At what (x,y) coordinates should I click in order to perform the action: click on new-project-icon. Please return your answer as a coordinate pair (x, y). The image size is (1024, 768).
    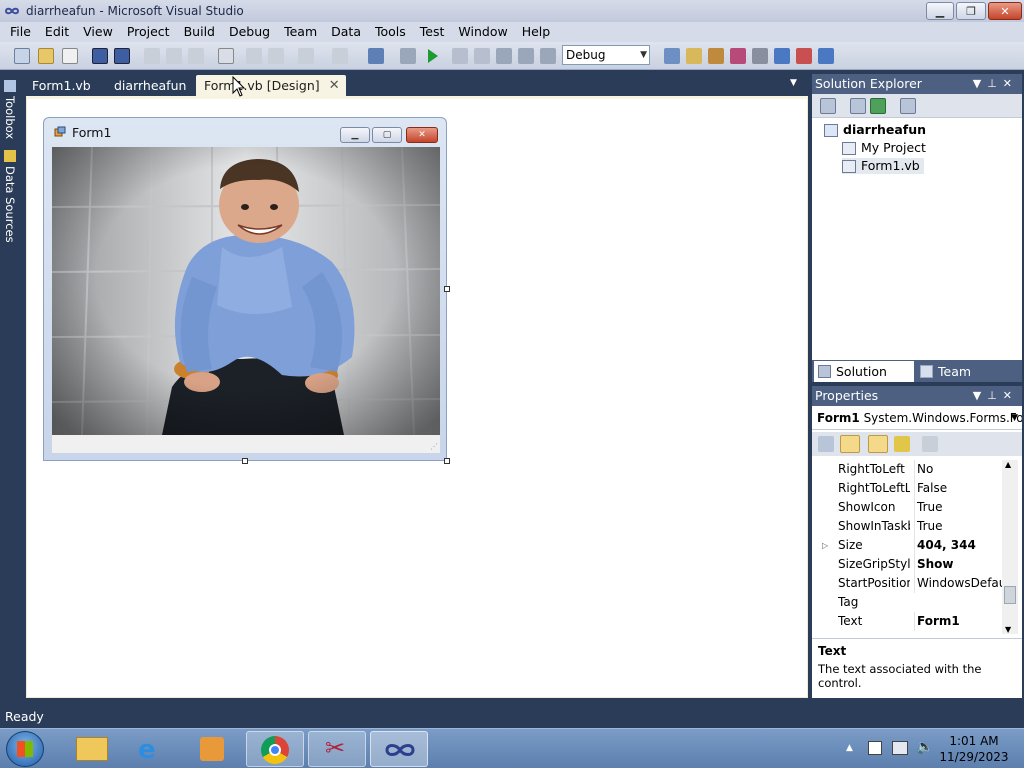
    Looking at the image, I should click on (22, 56).